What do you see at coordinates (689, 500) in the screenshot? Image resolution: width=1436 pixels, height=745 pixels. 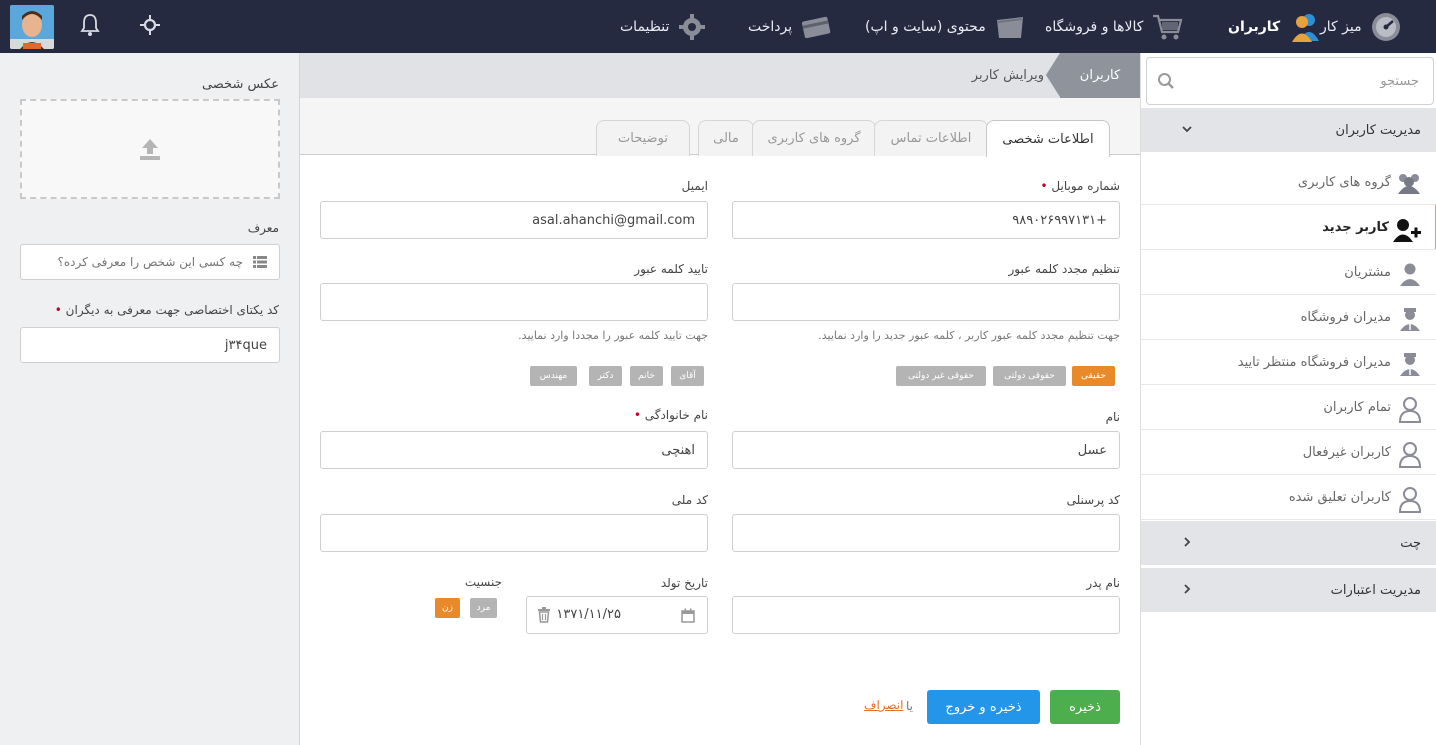 I see `national-code-label: کد ملی` at bounding box center [689, 500].